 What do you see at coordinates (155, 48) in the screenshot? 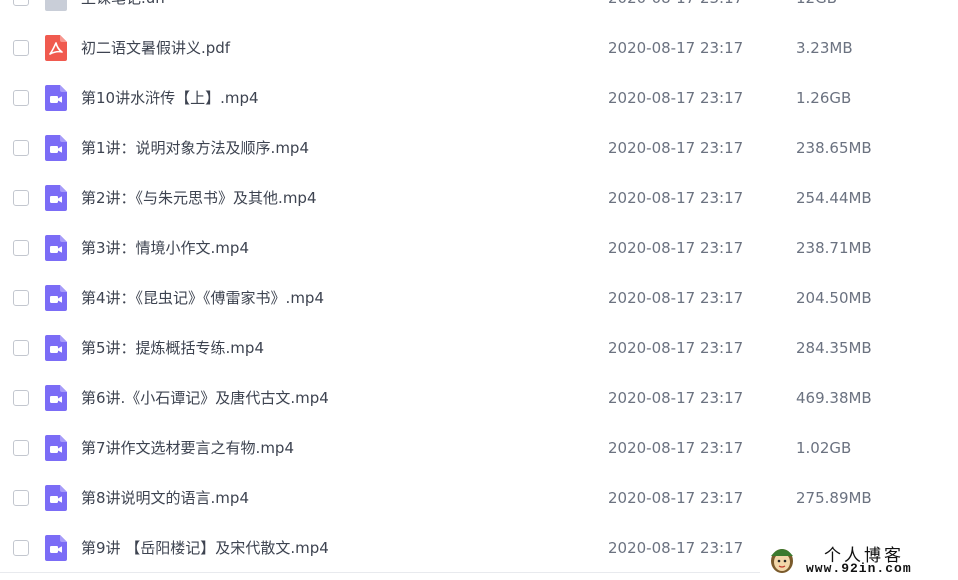
I see `file-name-link: 初二语文暑假讲义.pdf` at bounding box center [155, 48].